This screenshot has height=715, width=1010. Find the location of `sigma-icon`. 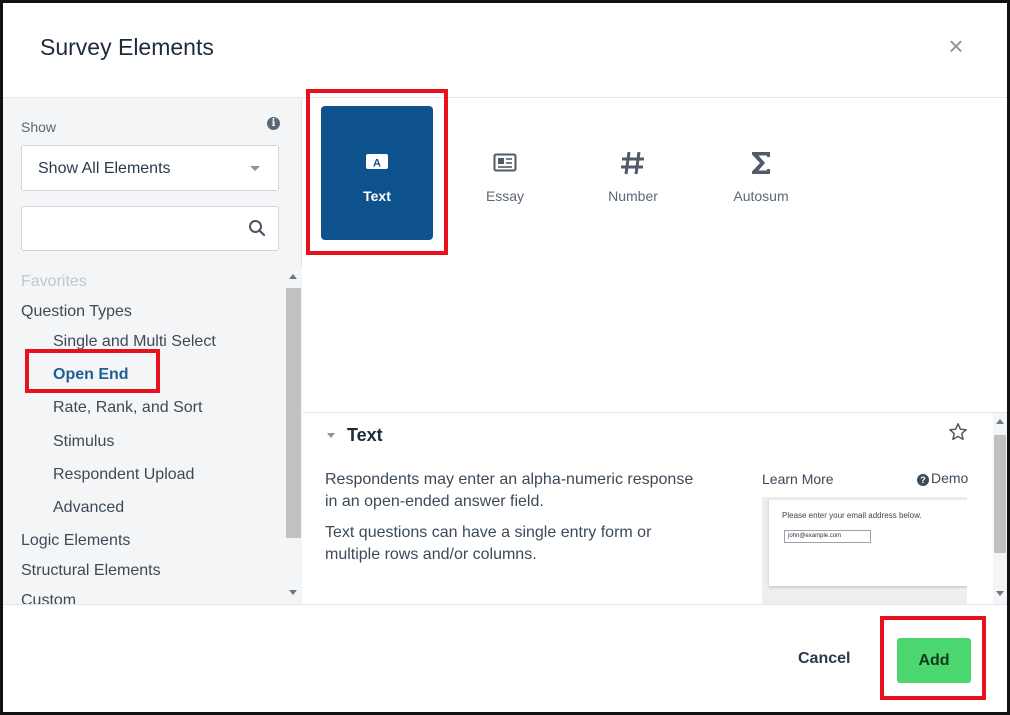

sigma-icon is located at coordinates (761, 163).